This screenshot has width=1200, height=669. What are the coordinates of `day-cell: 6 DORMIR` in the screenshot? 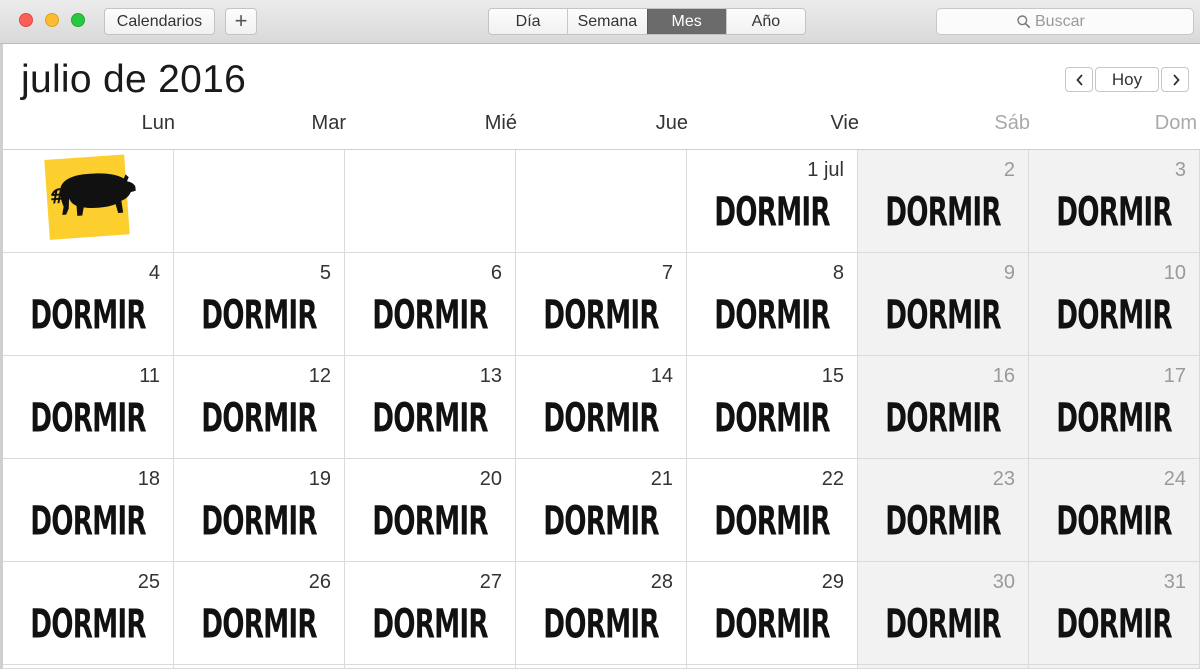 It's located at (430, 304).